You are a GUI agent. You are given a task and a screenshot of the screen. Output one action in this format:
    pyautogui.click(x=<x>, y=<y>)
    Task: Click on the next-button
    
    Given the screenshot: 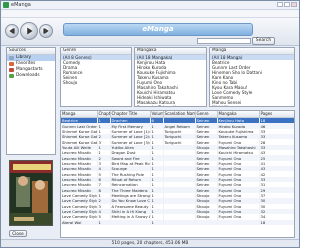 What is the action you would take?
    pyautogui.click(x=46, y=31)
    